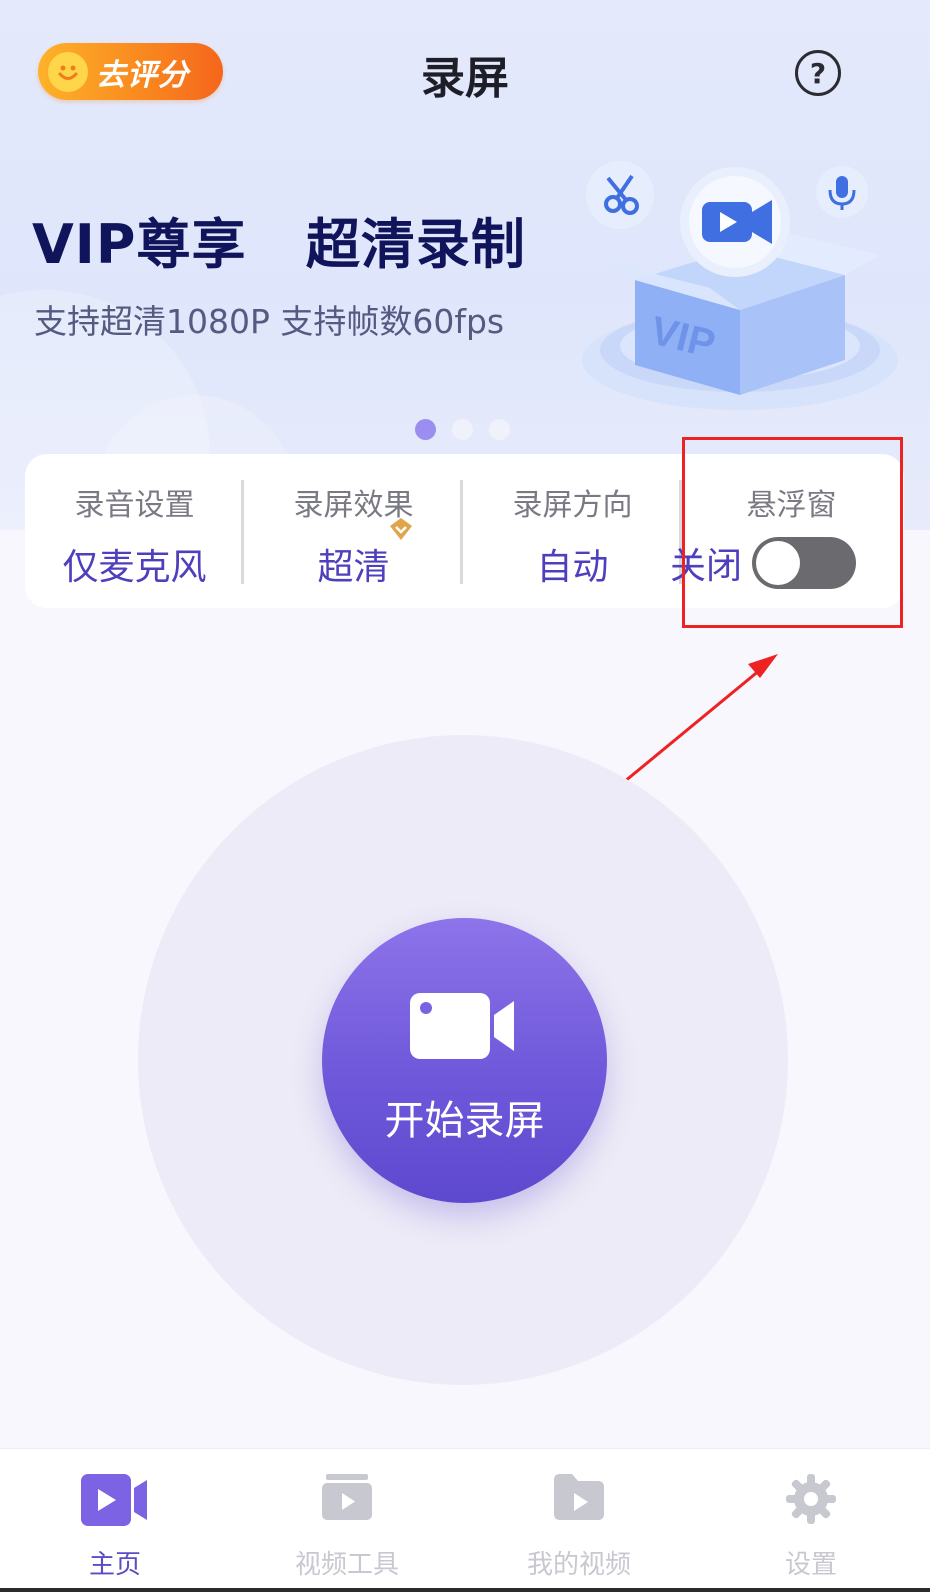 The image size is (930, 1592). I want to click on tab-my-videos: 我的视频, so click(579, 1520).